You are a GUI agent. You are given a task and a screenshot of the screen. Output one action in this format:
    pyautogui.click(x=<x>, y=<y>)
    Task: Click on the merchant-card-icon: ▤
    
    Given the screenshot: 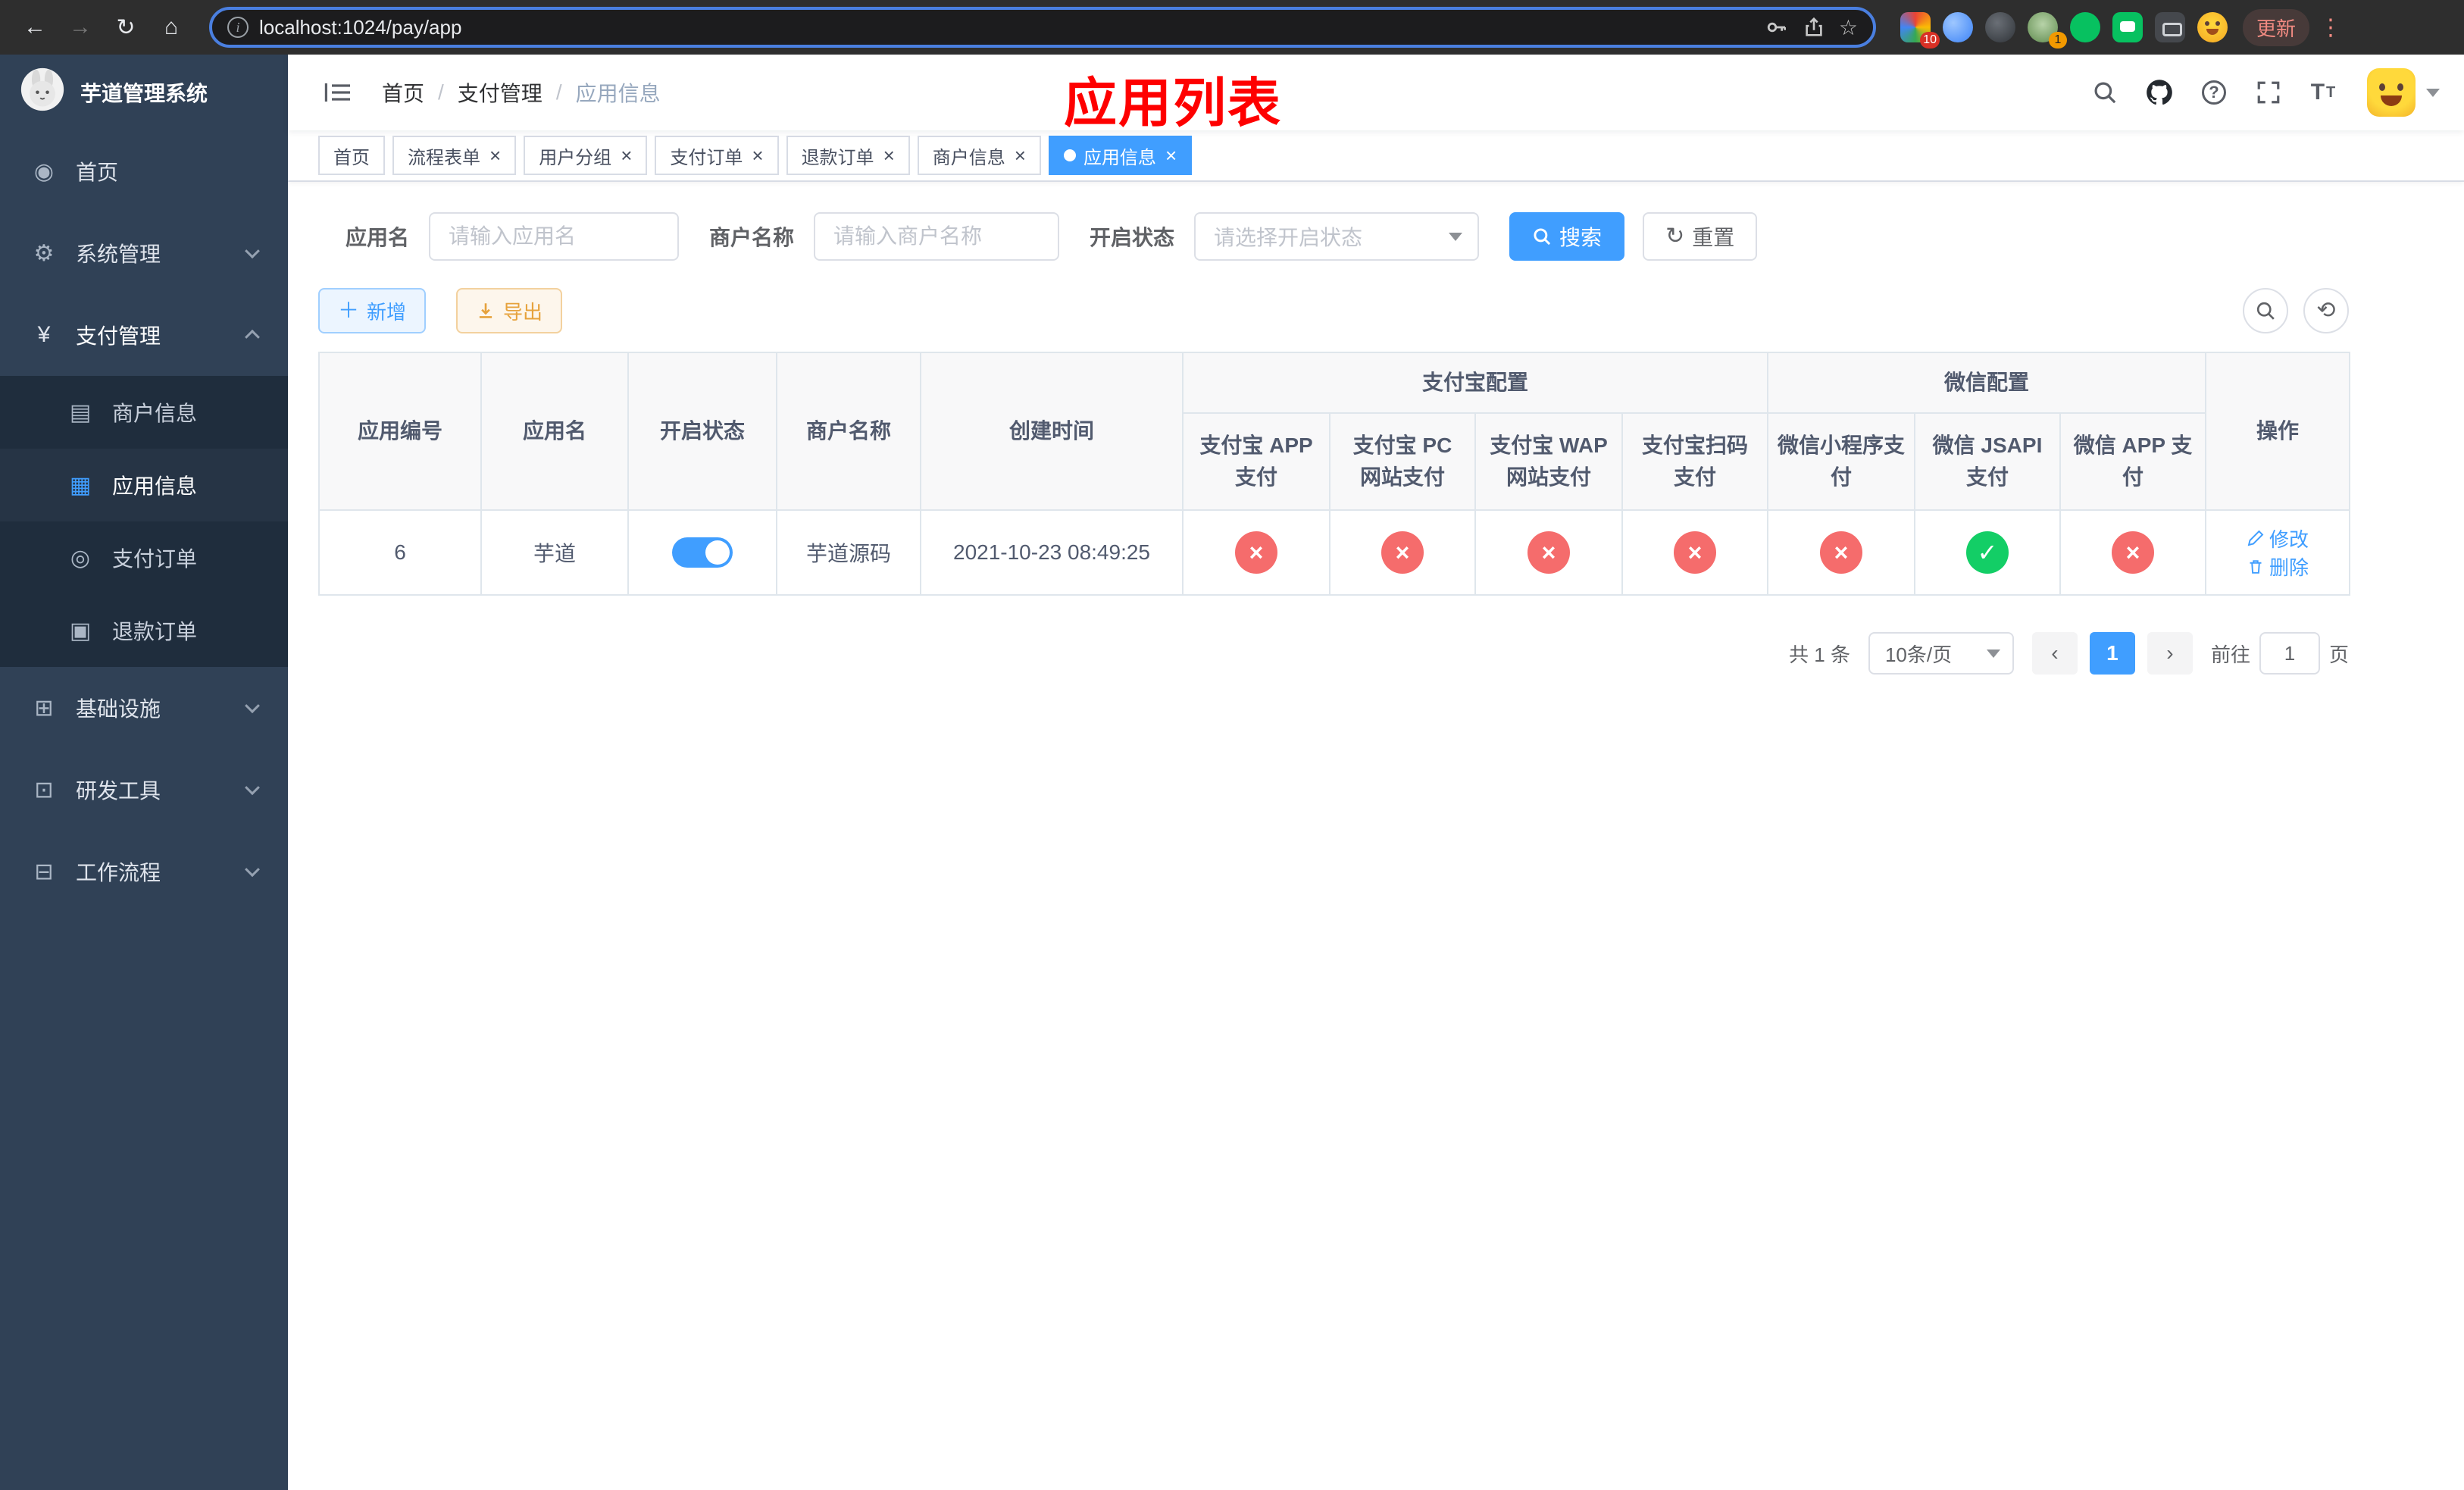 What is the action you would take?
    pyautogui.click(x=80, y=412)
    